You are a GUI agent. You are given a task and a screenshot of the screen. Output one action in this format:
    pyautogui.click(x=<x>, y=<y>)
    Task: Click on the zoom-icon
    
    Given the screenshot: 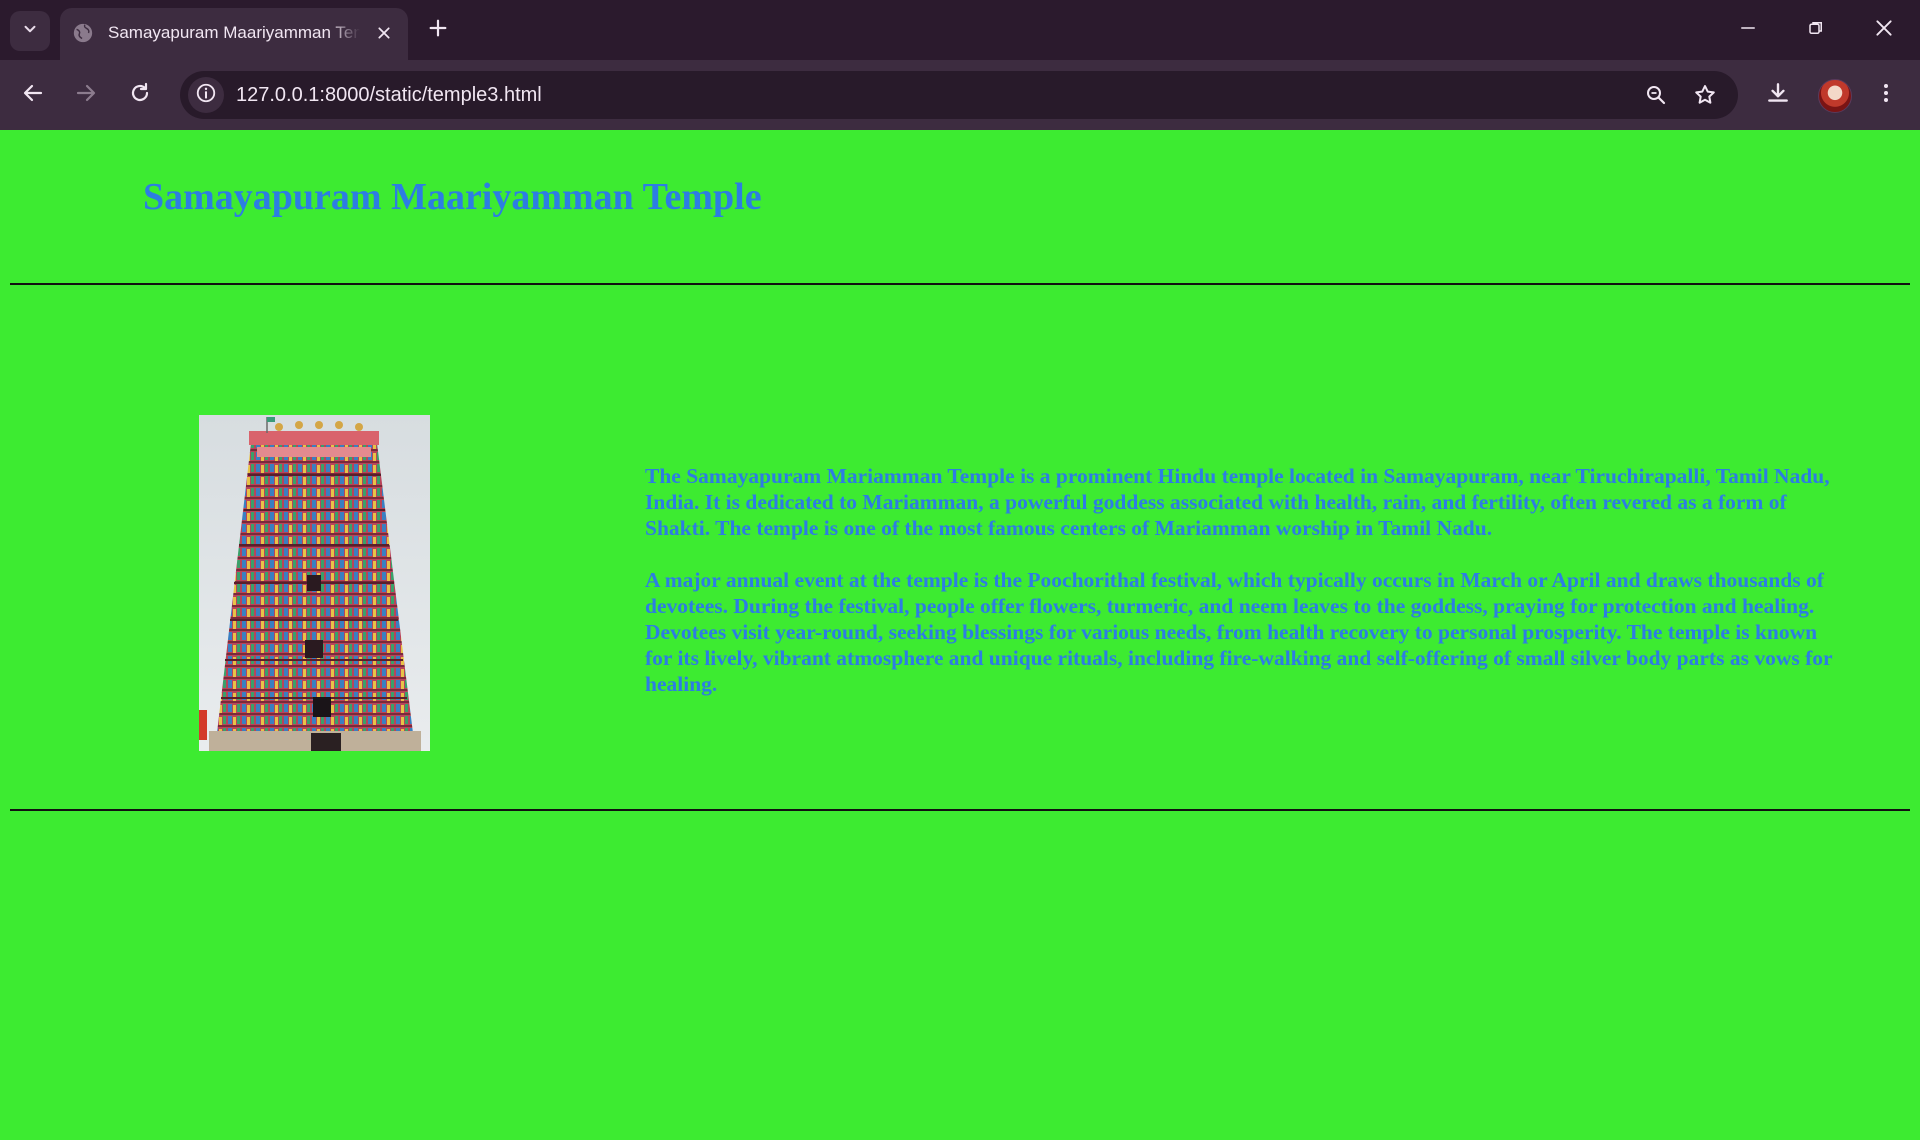 What is the action you would take?
    pyautogui.click(x=1656, y=95)
    